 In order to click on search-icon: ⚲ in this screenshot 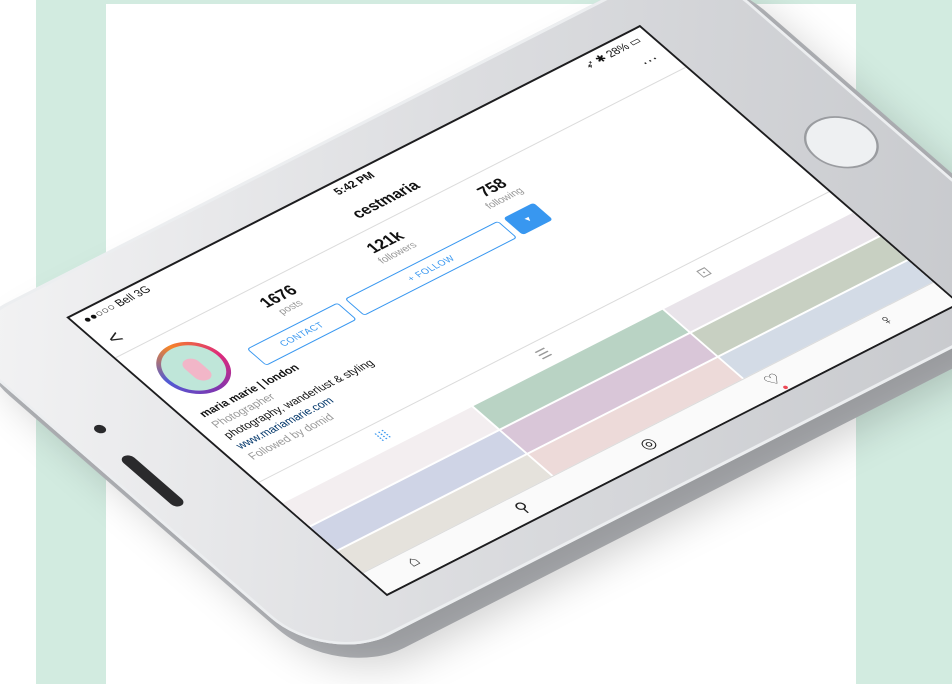, I will do `click(522, 507)`.